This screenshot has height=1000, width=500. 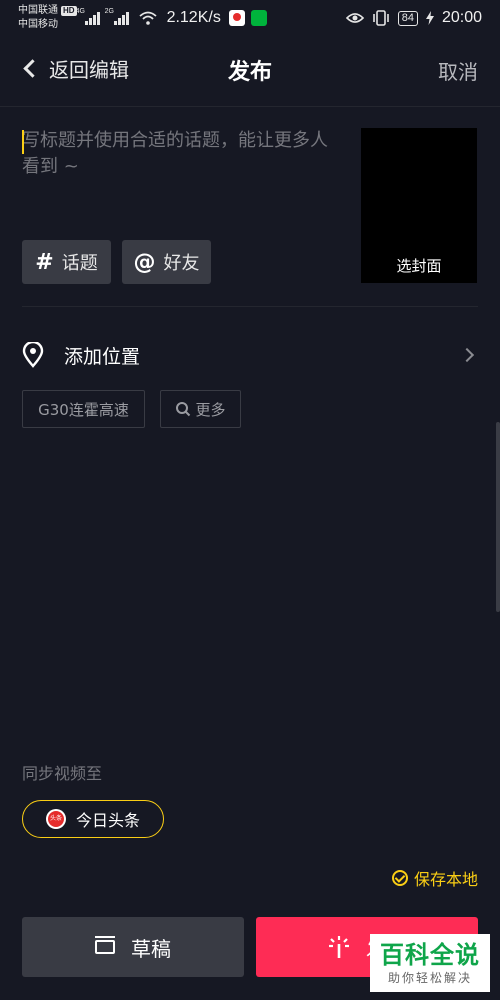 I want to click on at-icon: @, so click(x=144, y=262).